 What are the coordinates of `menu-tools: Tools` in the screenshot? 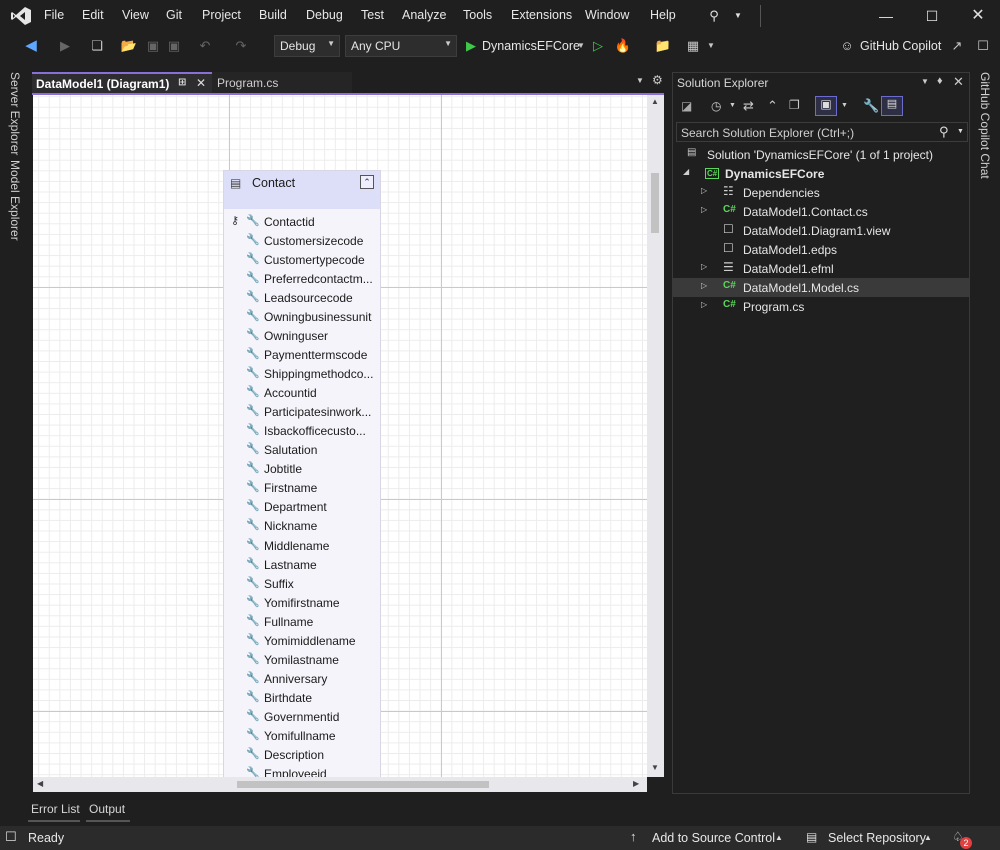 It's located at (477, 15).